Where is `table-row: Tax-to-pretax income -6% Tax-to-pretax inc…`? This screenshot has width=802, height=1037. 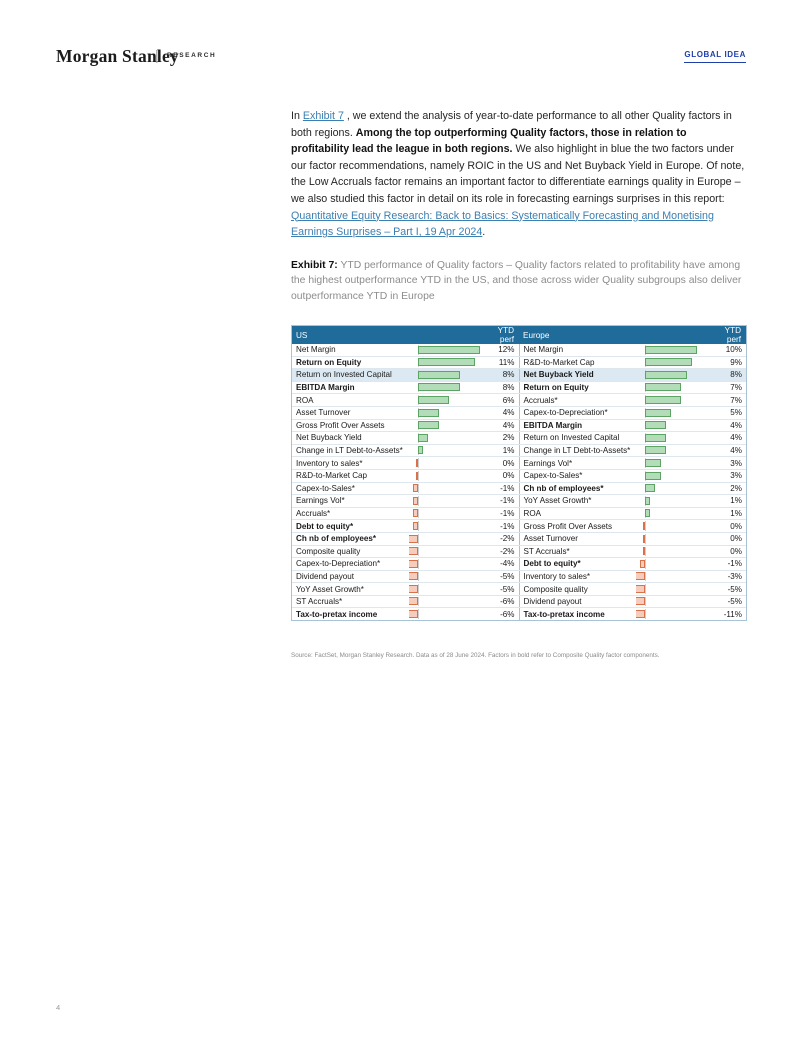 table-row: Tax-to-pretax income -6% Tax-to-pretax inc… is located at coordinates (519, 614).